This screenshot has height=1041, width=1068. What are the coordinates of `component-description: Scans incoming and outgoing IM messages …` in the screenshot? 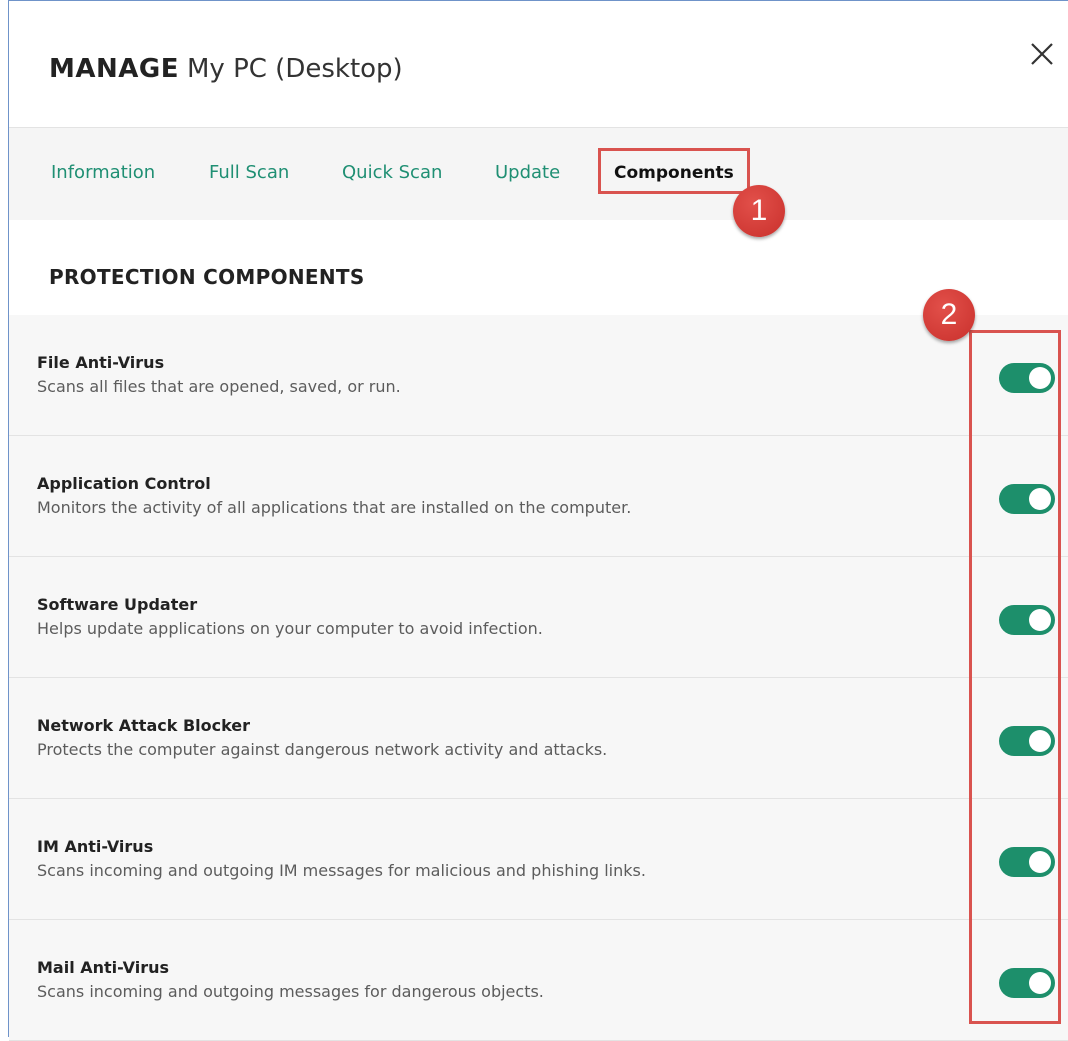 It's located at (341, 870).